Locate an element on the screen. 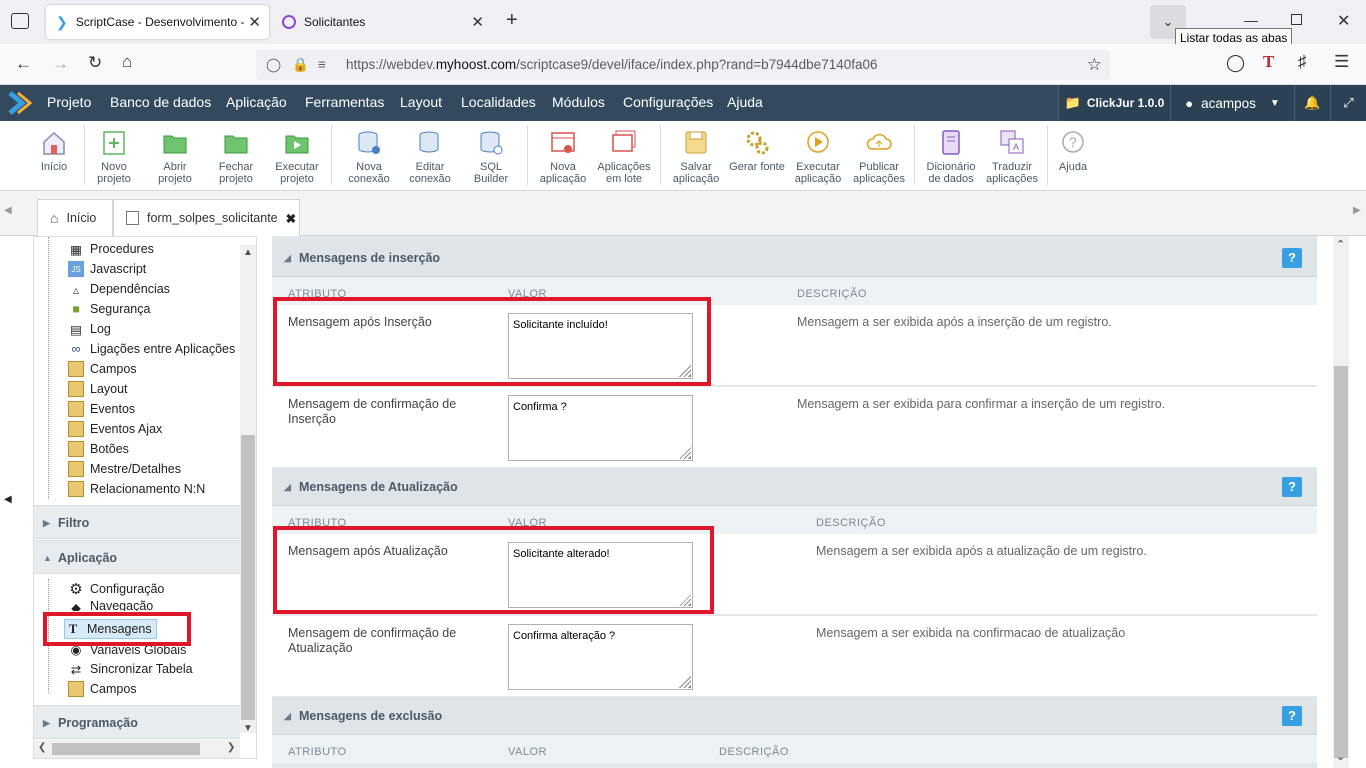 The image size is (1366, 768). scroll-down-icon: ⌄ is located at coordinates (1340, 756).